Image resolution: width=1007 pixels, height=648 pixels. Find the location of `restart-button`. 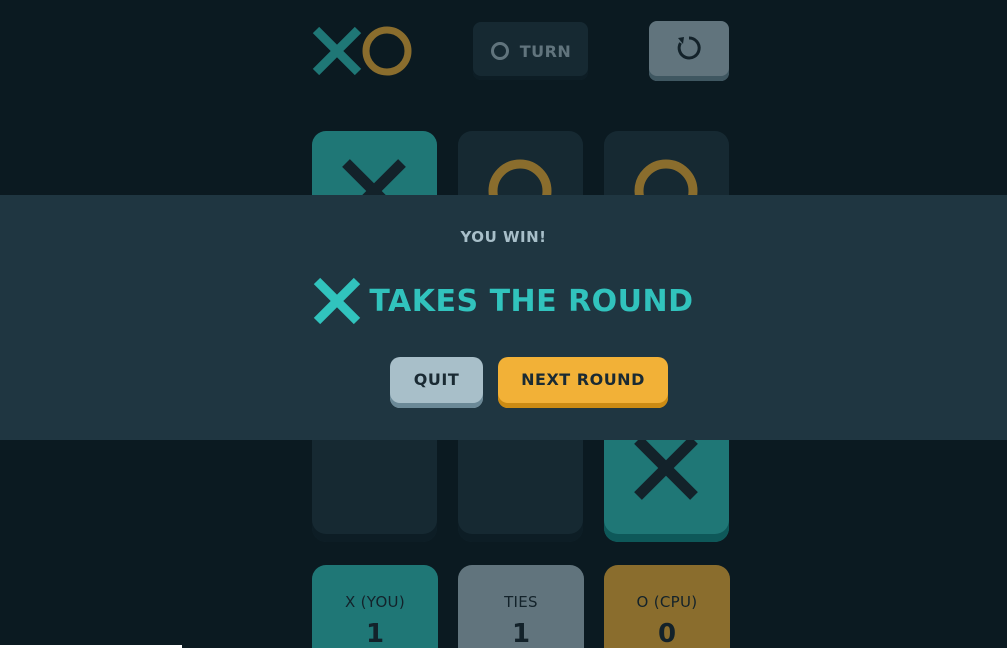

restart-button is located at coordinates (689, 51).